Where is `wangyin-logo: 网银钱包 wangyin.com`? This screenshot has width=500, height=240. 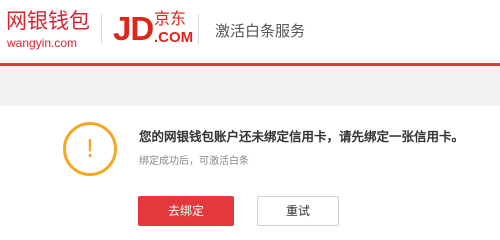 wangyin-logo: 网银钱包 wangyin.com is located at coordinates (51, 29).